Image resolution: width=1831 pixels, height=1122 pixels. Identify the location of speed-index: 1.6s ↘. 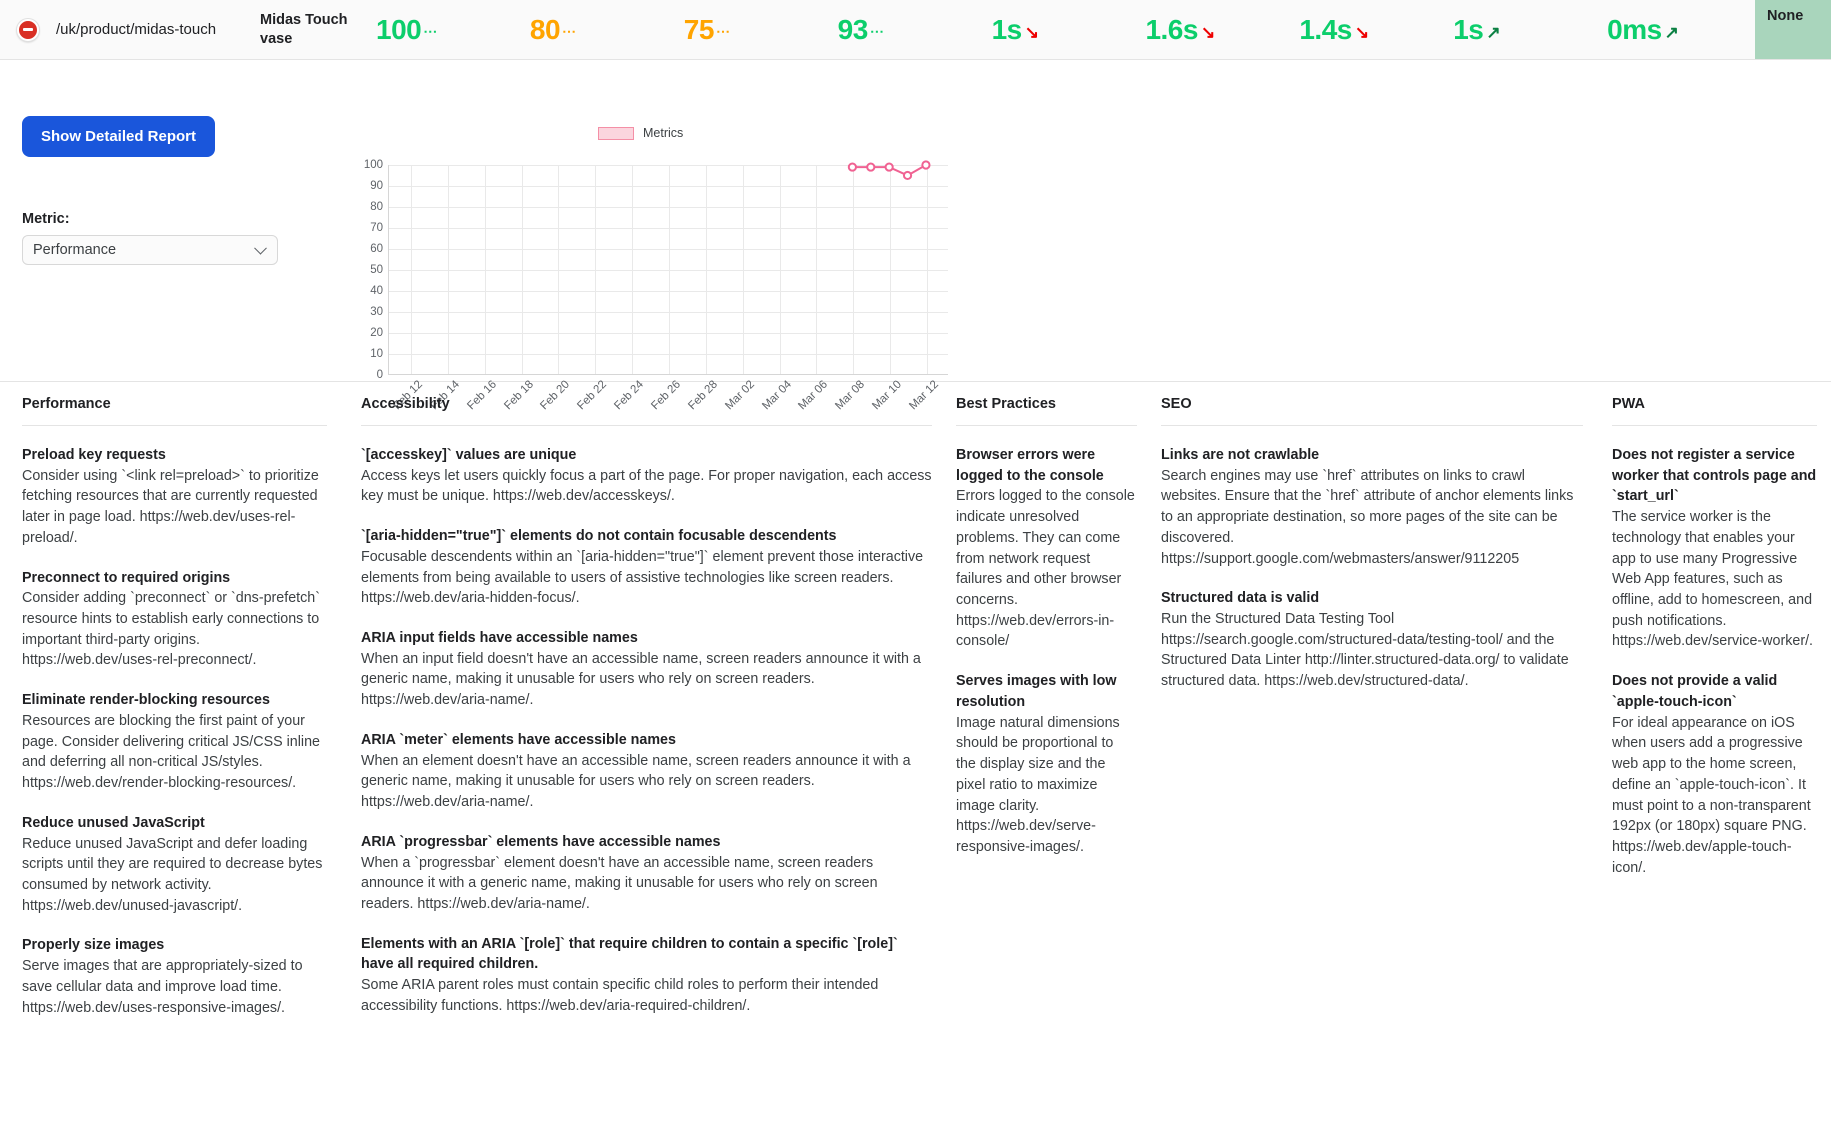
(1216, 29).